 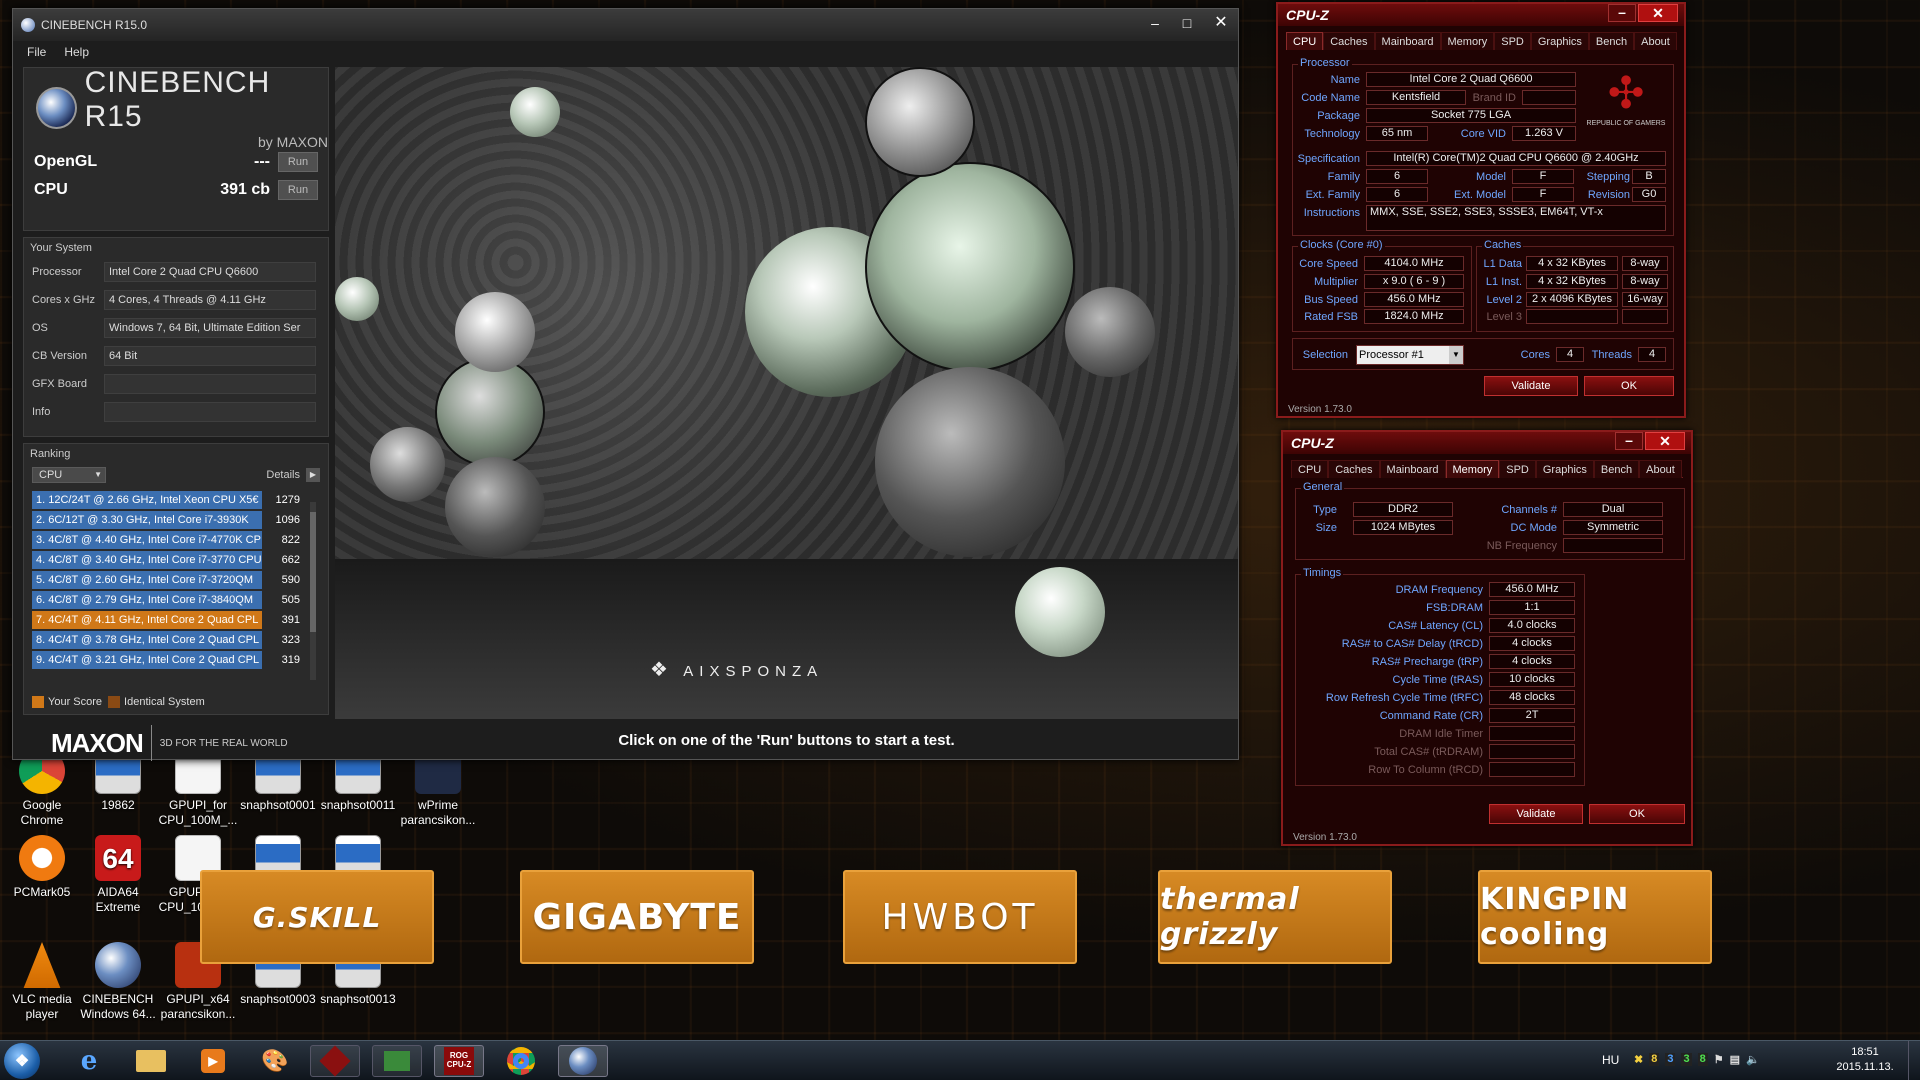 What do you see at coordinates (583, 1061) in the screenshot?
I see `cinebench-task-icon` at bounding box center [583, 1061].